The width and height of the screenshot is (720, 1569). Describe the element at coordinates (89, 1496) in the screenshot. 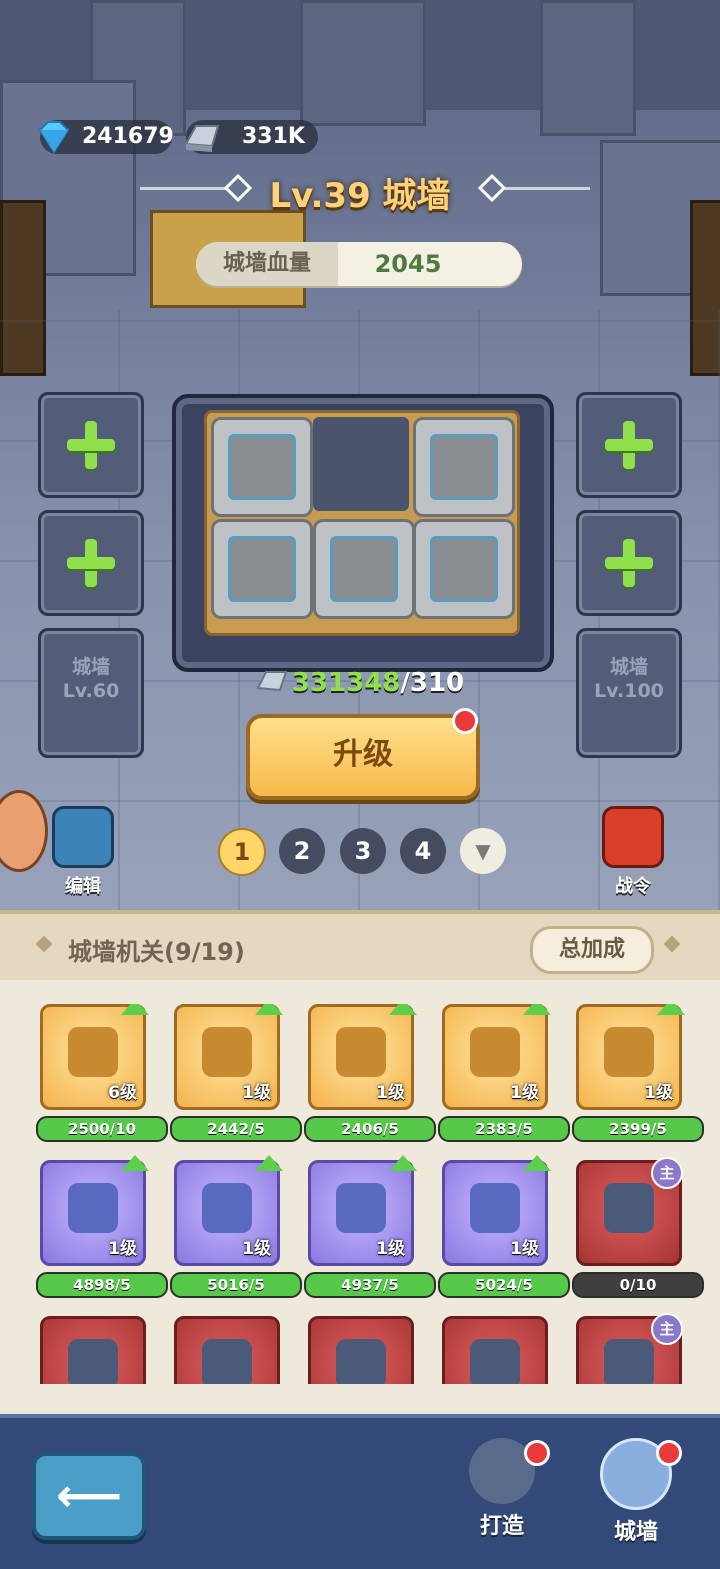

I see `back-button: ⟵` at that location.